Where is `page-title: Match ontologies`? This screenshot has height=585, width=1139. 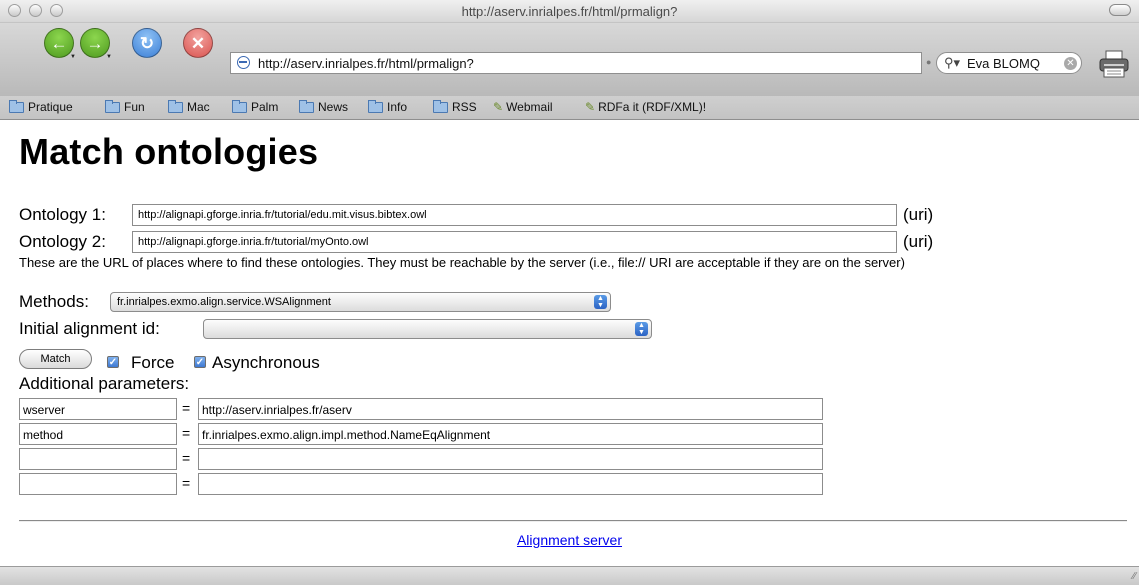
page-title: Match ontologies is located at coordinates (169, 151).